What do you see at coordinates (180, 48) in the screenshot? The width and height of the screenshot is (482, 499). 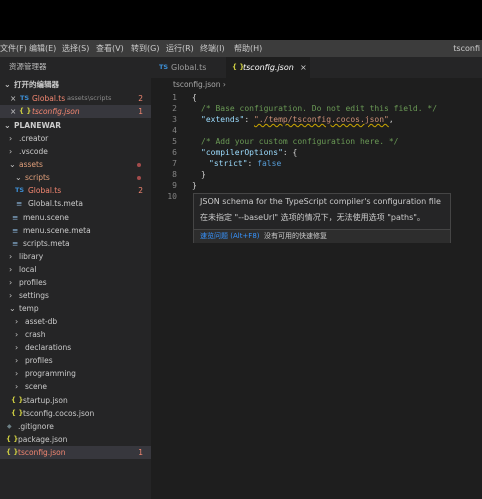 I see `menu-run: 运行(R)` at bounding box center [180, 48].